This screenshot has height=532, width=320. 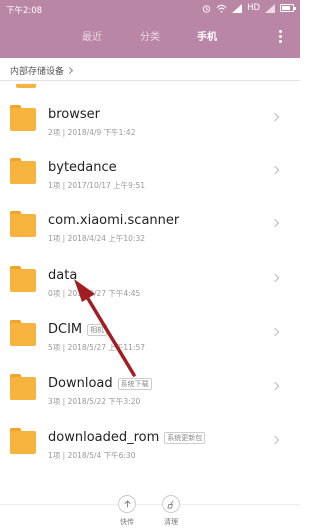 I want to click on folder-name: downloaded_rom 系统更新包, so click(x=127, y=437).